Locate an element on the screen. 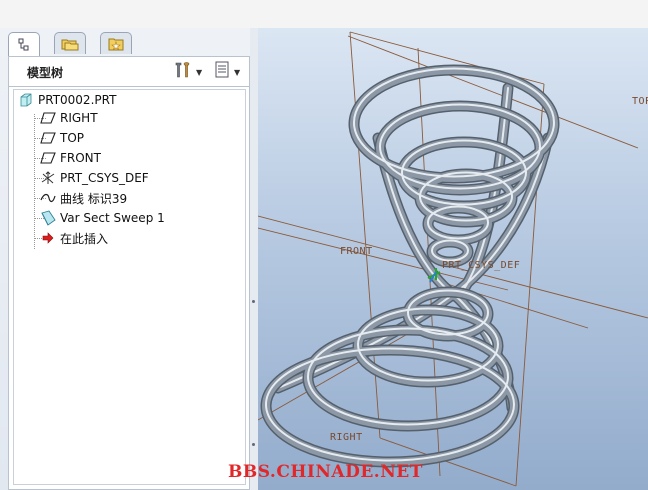 The image size is (648, 490). tree-item-insert-here: 在此插入 is located at coordinates (74, 238).